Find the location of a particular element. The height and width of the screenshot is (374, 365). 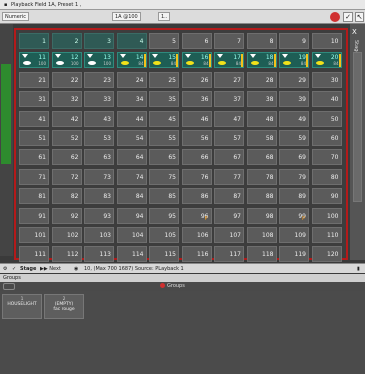

channel-cell: 25 is located at coordinates (164, 79).